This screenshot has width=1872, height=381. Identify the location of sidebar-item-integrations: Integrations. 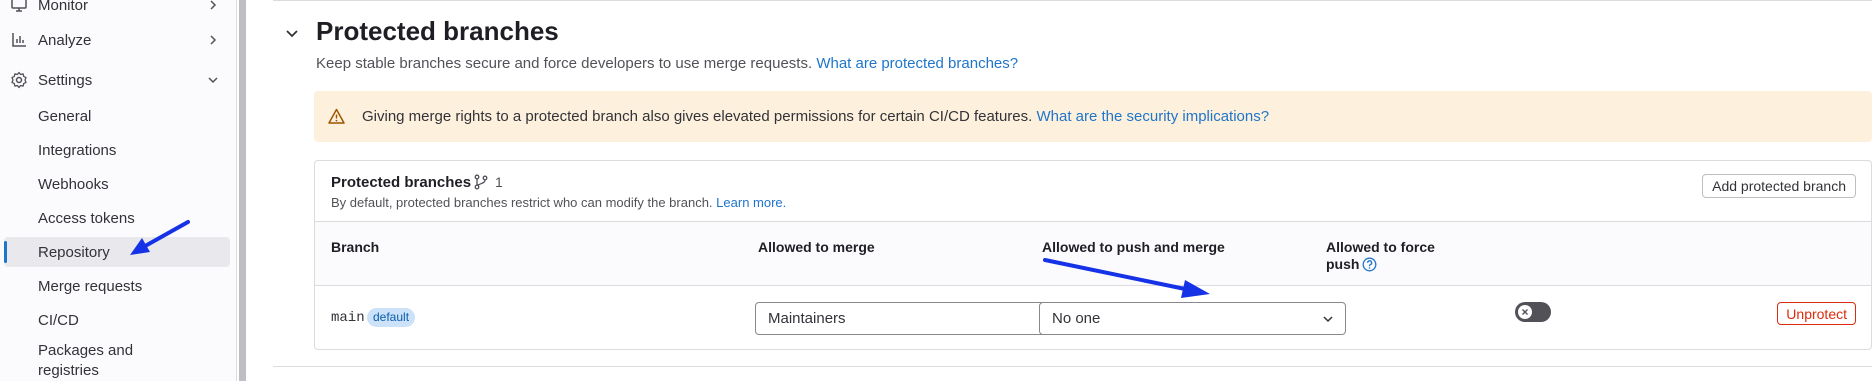
(117, 150).